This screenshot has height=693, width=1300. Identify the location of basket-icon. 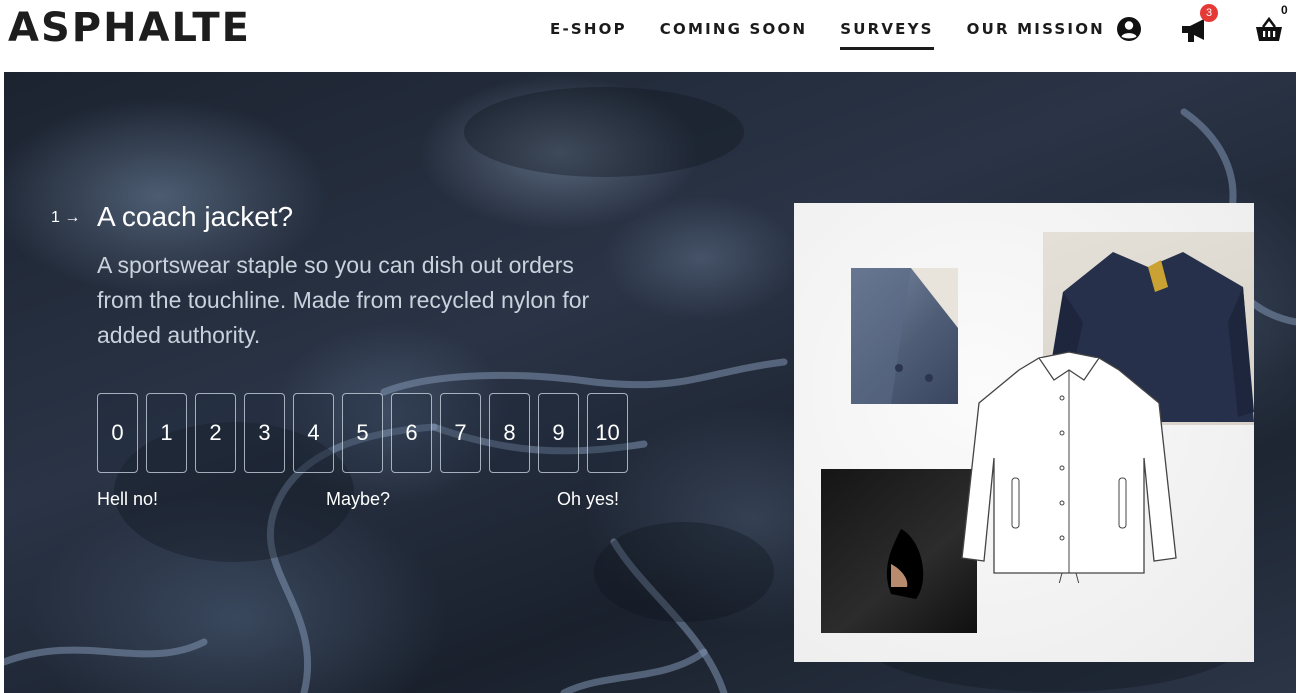
(1269, 31).